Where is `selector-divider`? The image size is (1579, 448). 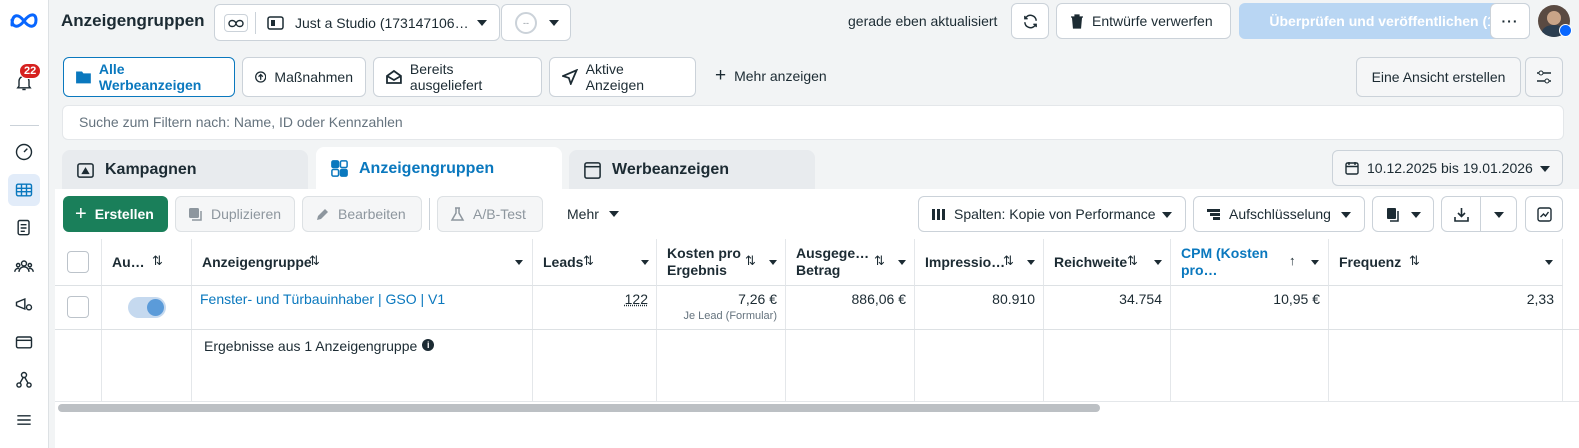 selector-divider is located at coordinates (255, 23).